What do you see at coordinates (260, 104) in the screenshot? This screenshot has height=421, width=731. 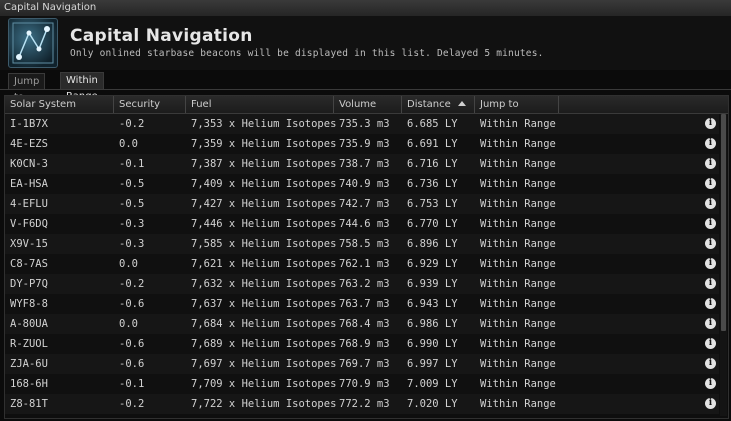 I see `column-header-fuel: Fuel` at bounding box center [260, 104].